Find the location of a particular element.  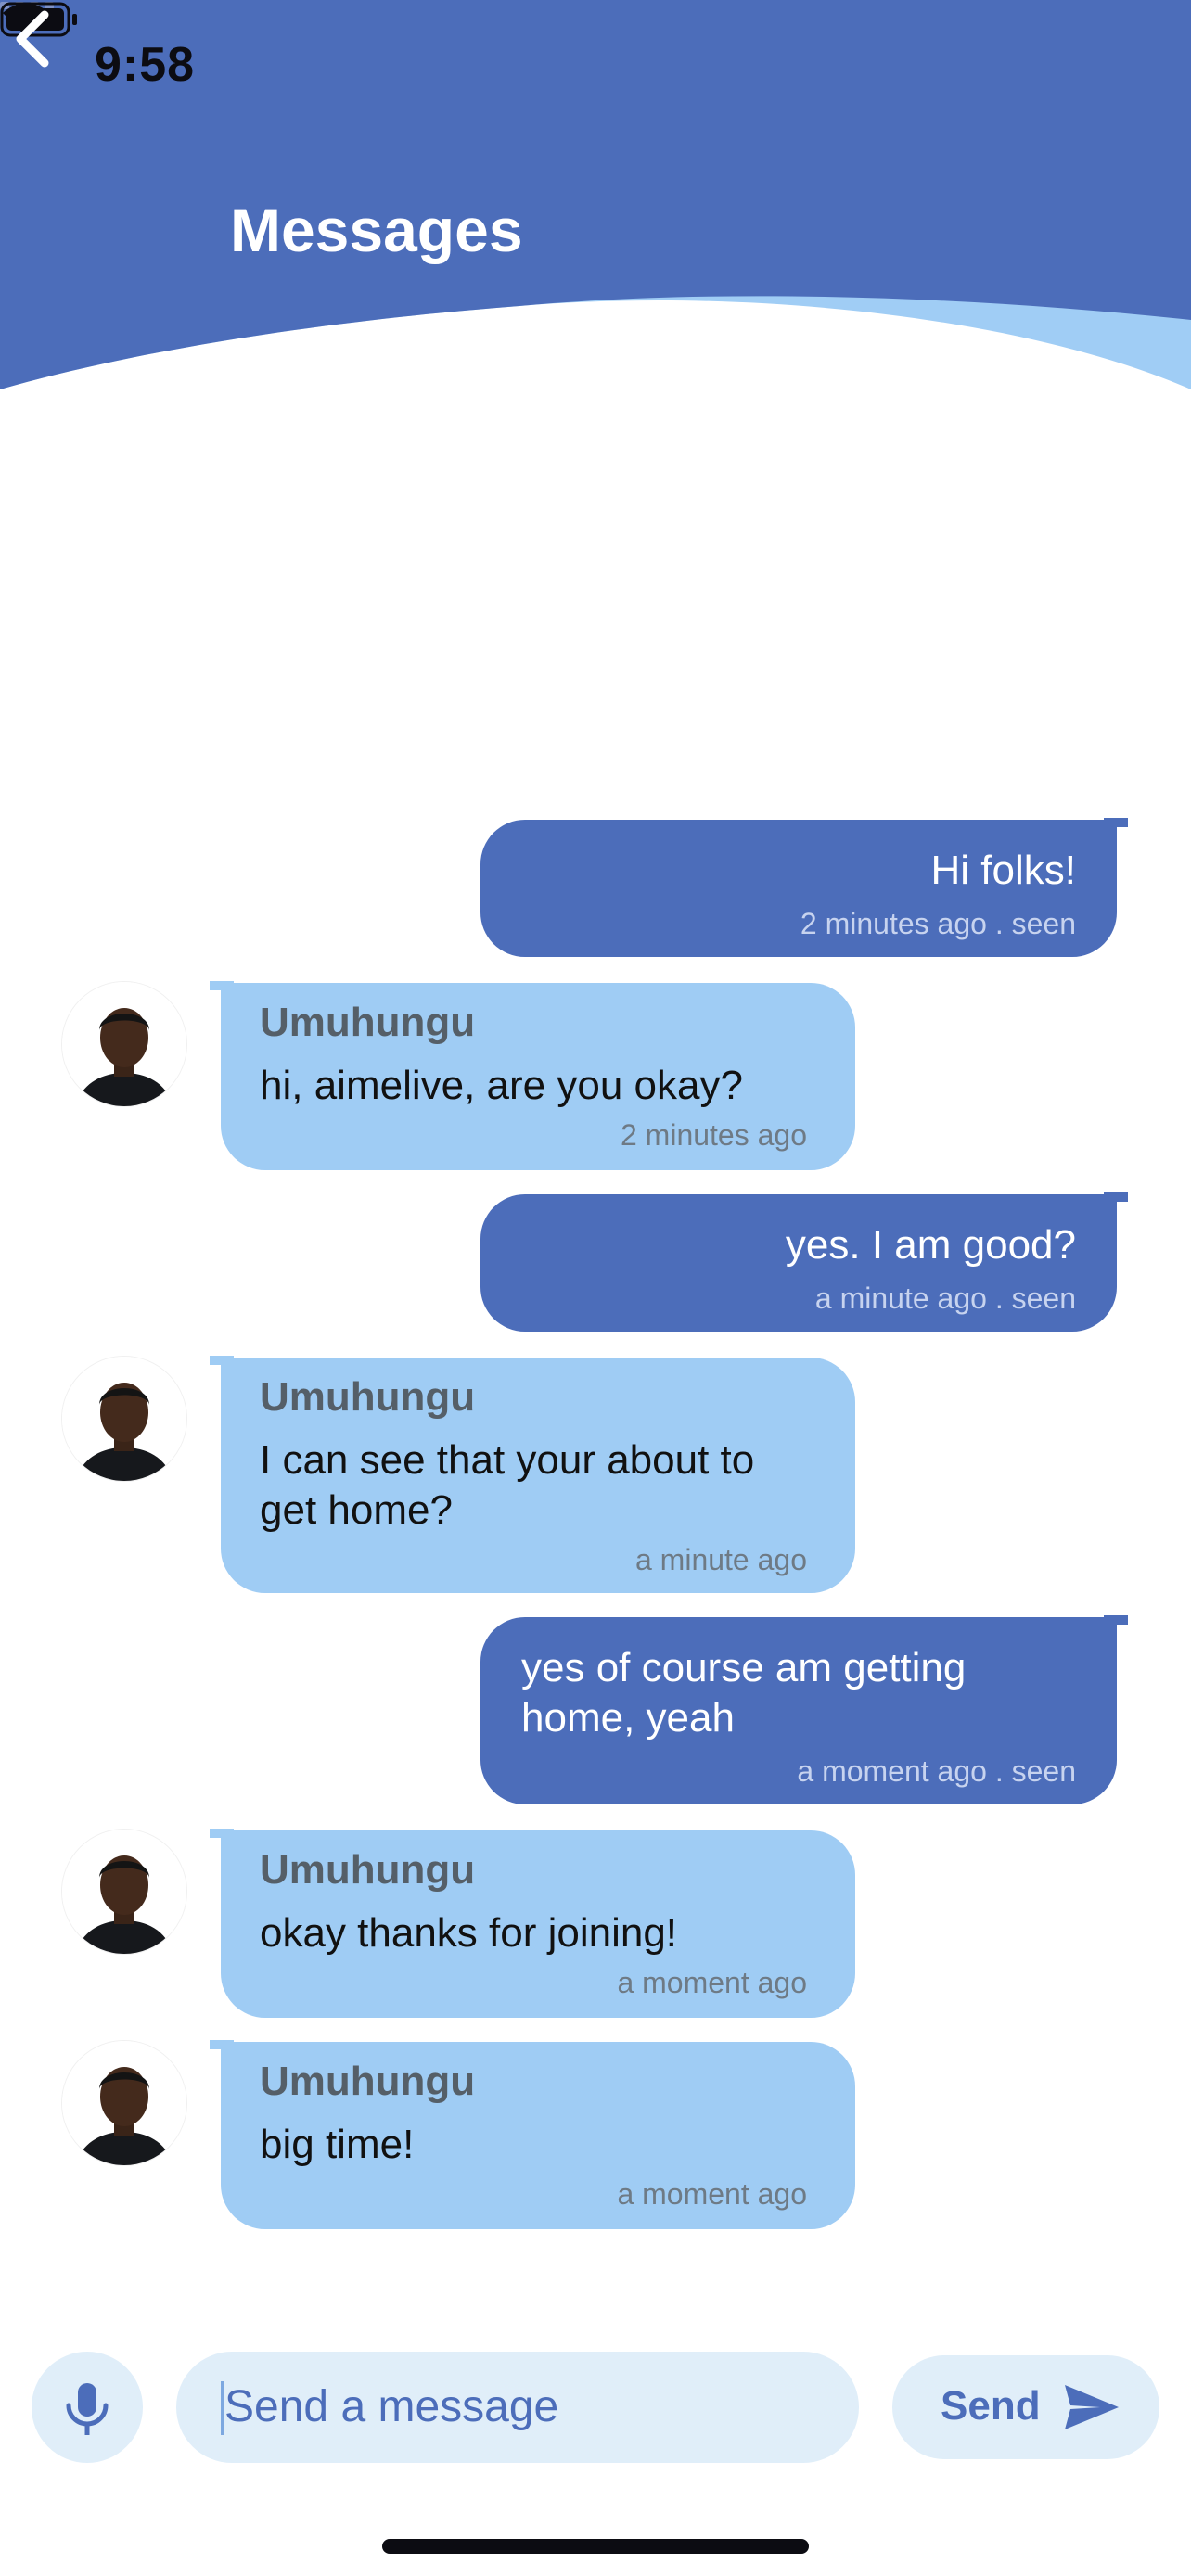

microphone-icon is located at coordinates (87, 2409).